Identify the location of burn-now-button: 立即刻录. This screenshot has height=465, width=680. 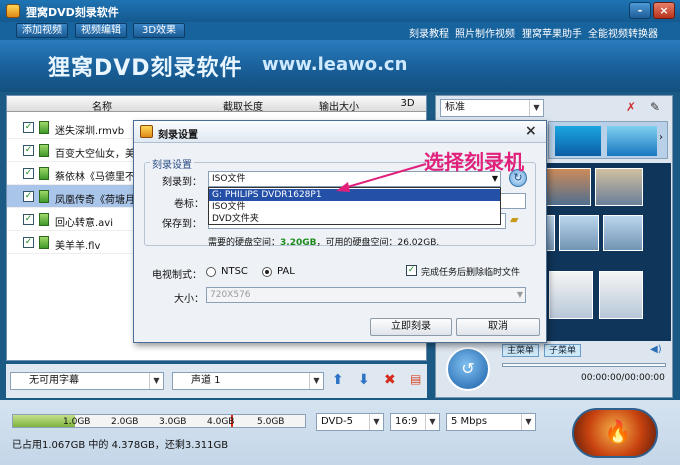
(411, 327).